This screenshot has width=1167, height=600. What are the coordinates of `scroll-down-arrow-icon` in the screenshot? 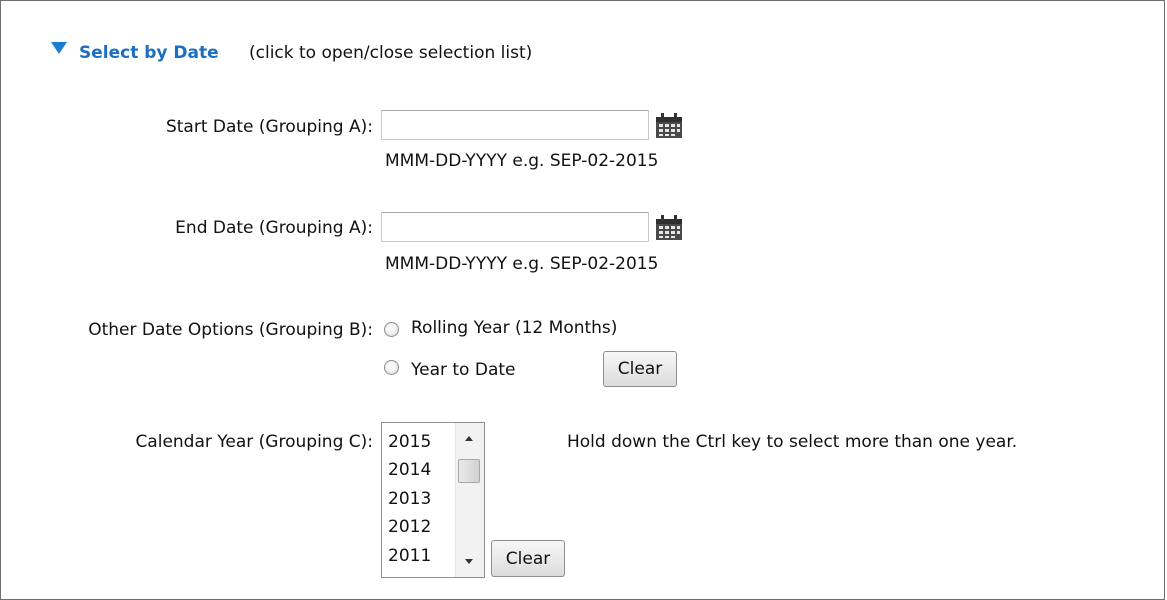 It's located at (469, 561).